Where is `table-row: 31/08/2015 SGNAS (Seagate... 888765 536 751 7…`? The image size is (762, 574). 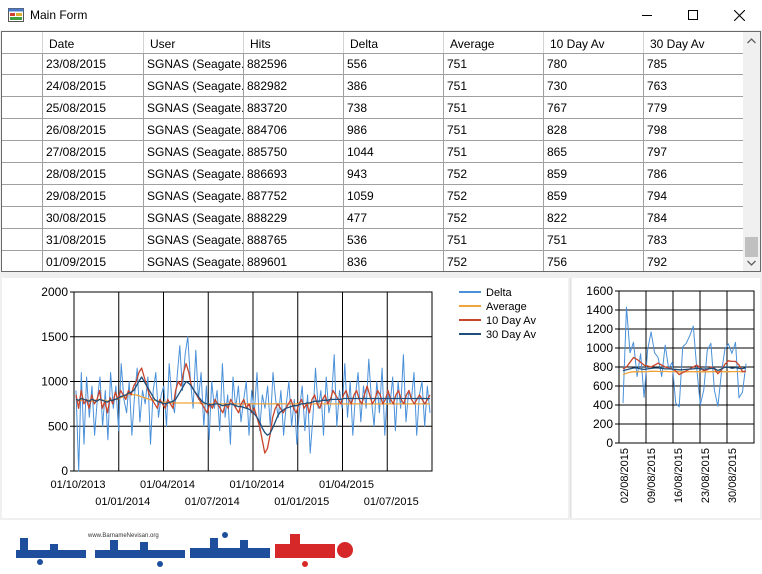
table-row: 31/08/2015 SGNAS (Seagate... 888765 536 751 7… is located at coordinates (373, 240).